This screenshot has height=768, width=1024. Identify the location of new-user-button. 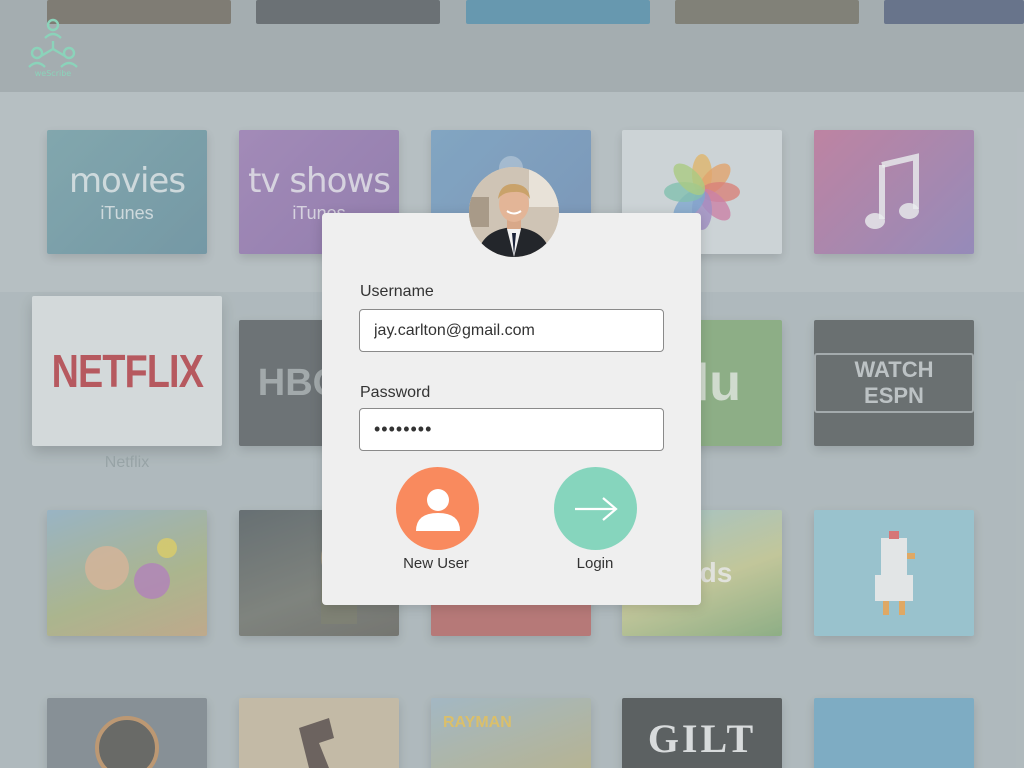
(437, 508).